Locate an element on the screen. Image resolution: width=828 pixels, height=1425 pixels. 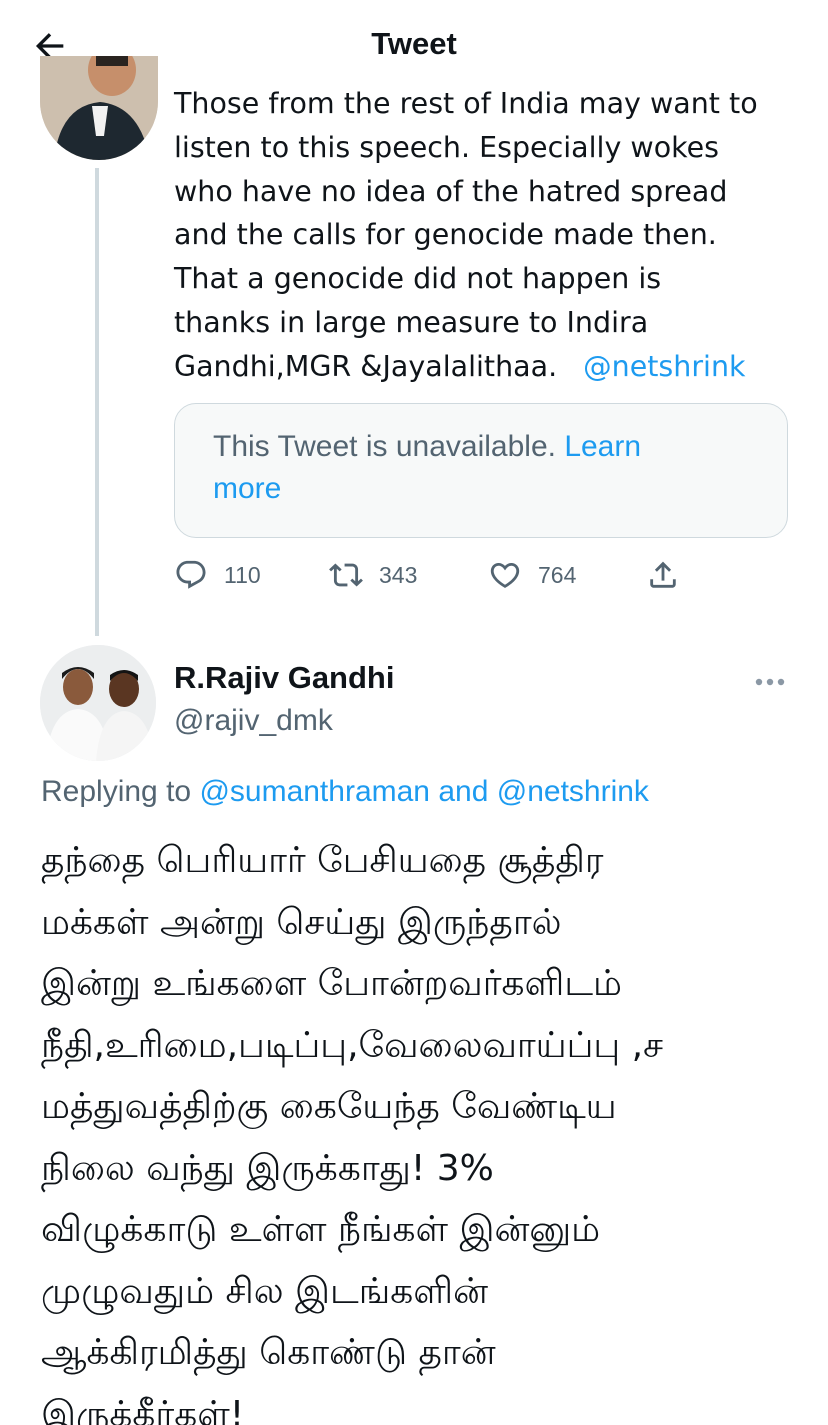
author-name: R.Rajiv Gandhi is located at coordinates (284, 678).